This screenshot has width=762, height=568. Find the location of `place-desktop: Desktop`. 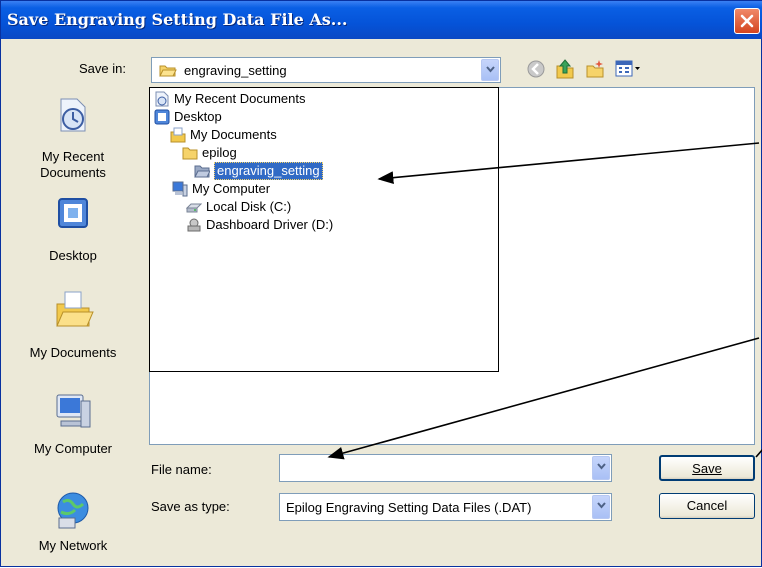

place-desktop: Desktop is located at coordinates (73, 230).